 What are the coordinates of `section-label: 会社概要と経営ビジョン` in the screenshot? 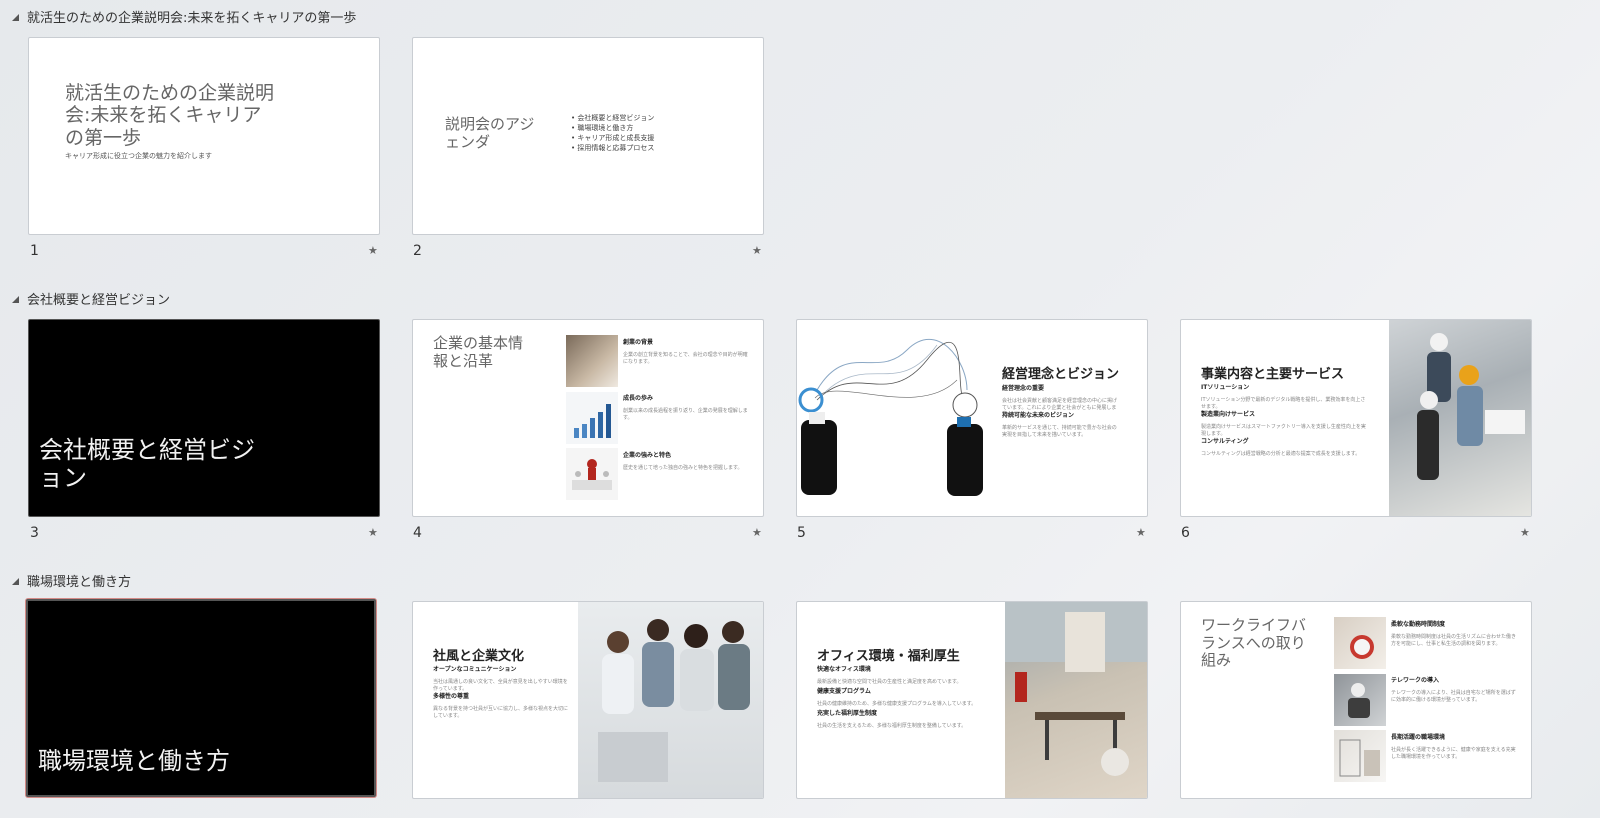 It's located at (99, 300).